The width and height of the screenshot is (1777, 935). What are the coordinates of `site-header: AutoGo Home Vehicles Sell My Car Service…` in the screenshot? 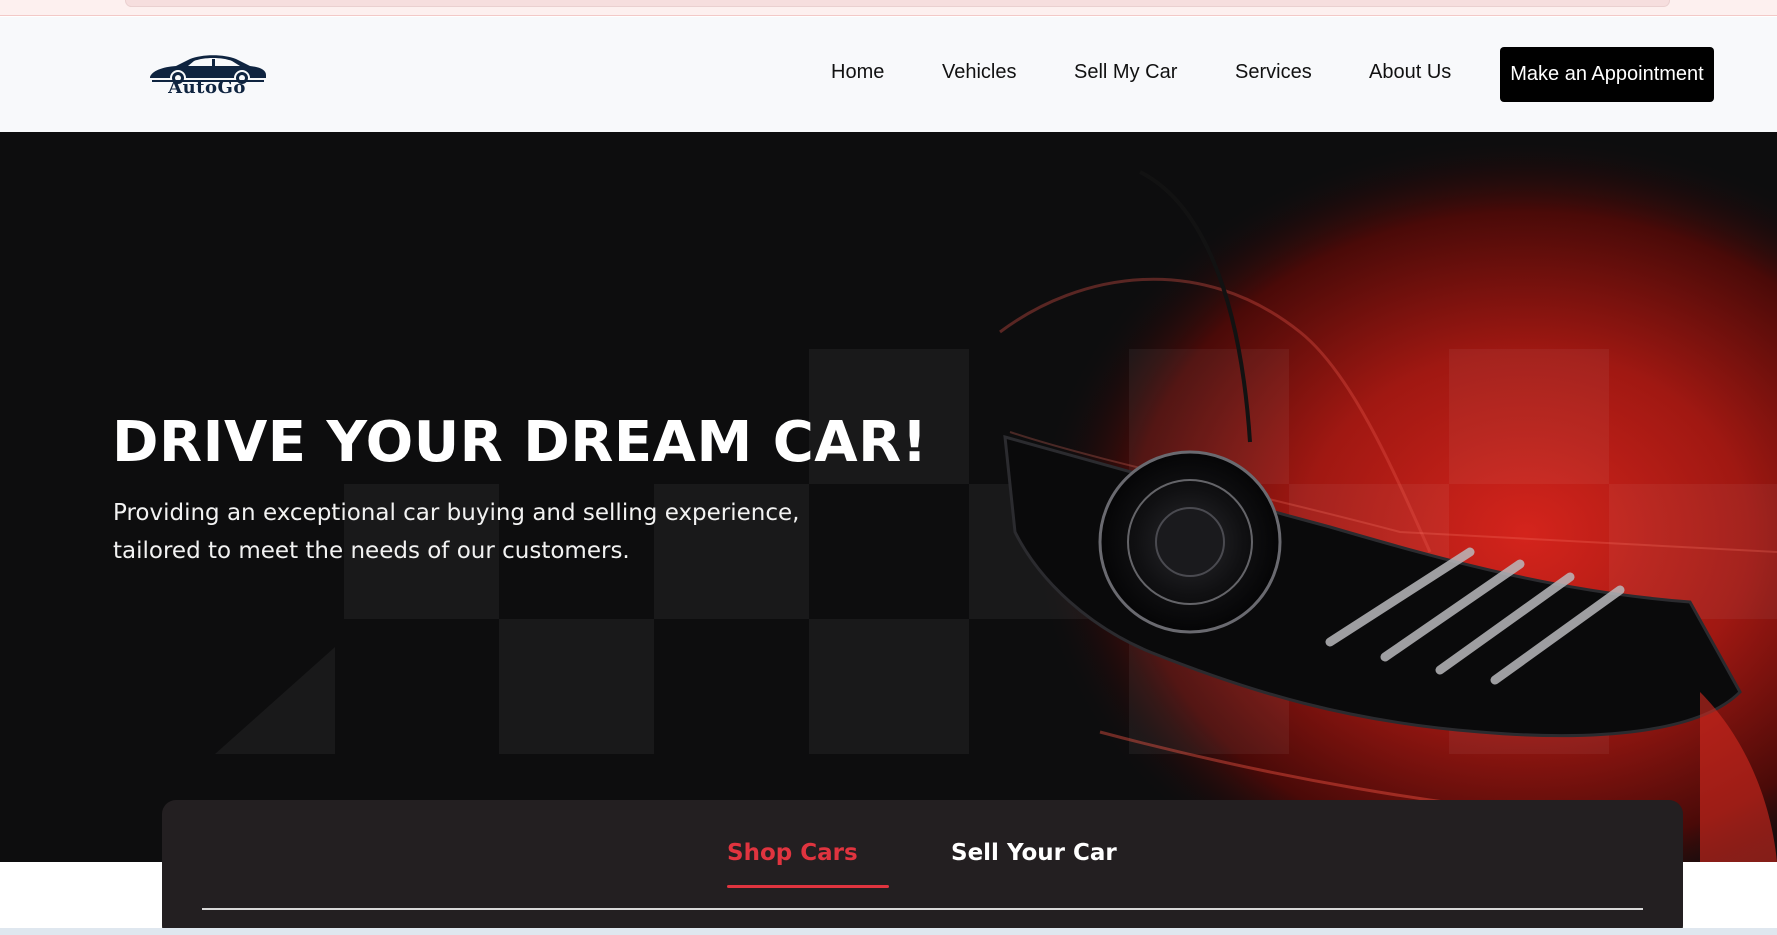 It's located at (888, 74).